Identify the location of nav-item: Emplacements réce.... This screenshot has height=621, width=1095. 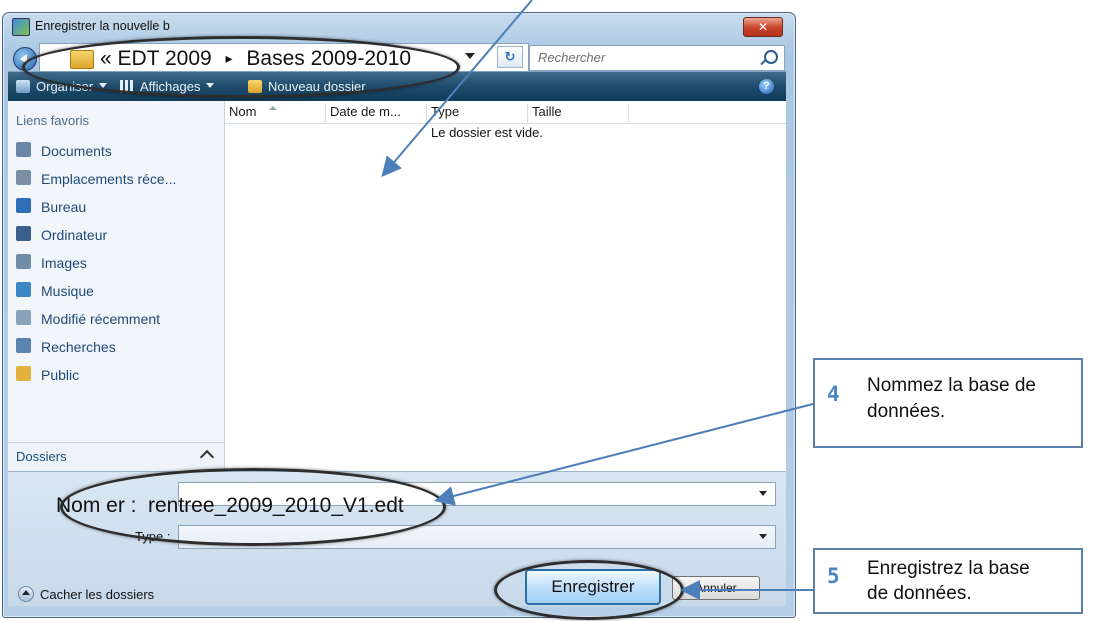
(116, 179).